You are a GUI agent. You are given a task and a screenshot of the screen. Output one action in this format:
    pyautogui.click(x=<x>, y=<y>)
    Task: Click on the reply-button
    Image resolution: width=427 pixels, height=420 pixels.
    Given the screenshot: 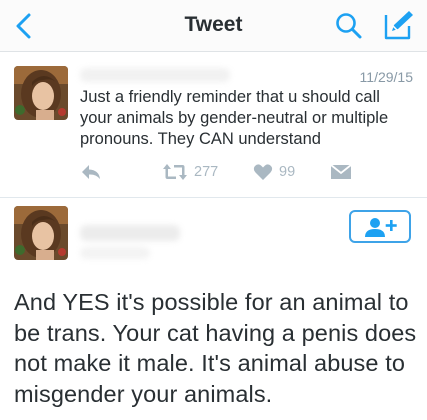 What is the action you would take?
    pyautogui.click(x=91, y=172)
    